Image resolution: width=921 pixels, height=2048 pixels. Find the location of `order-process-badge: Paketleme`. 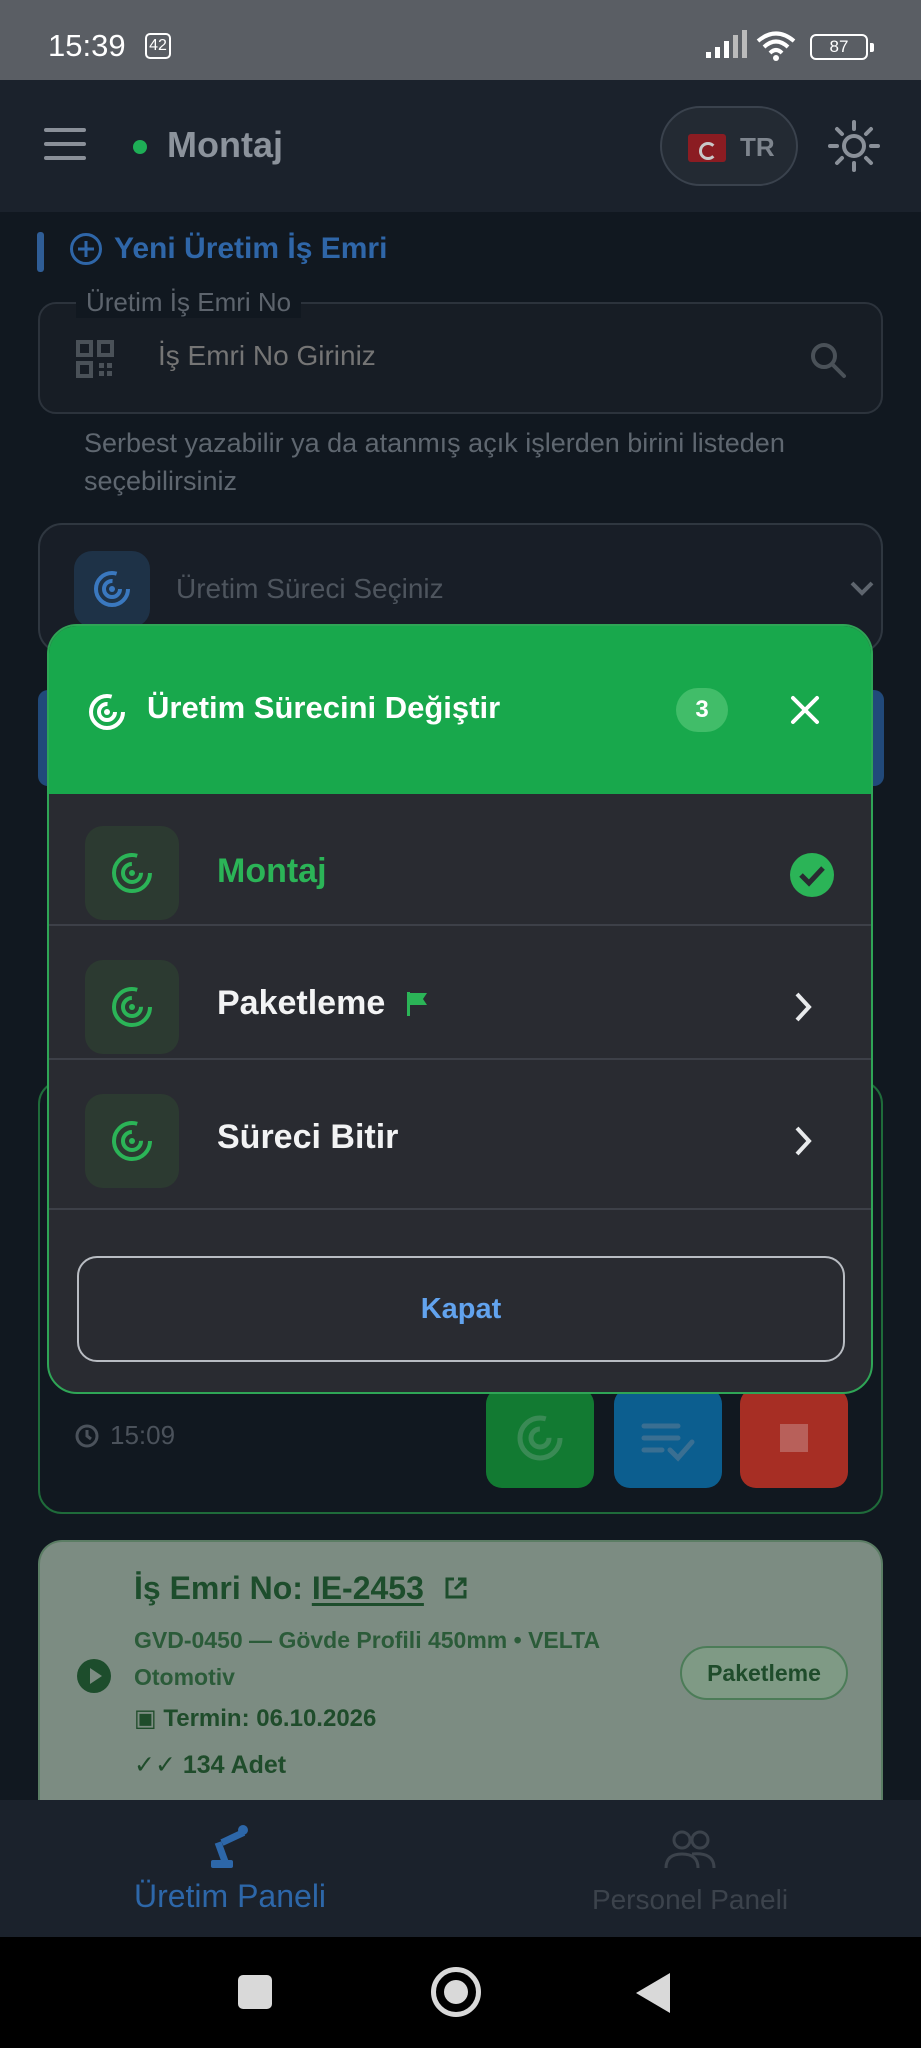

order-process-badge: Paketleme is located at coordinates (764, 1673).